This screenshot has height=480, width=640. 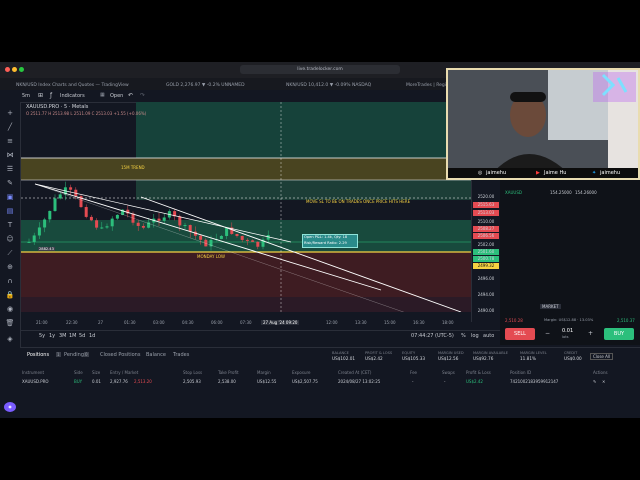 I want to click on maximize-window-icon, so click(x=21, y=69).